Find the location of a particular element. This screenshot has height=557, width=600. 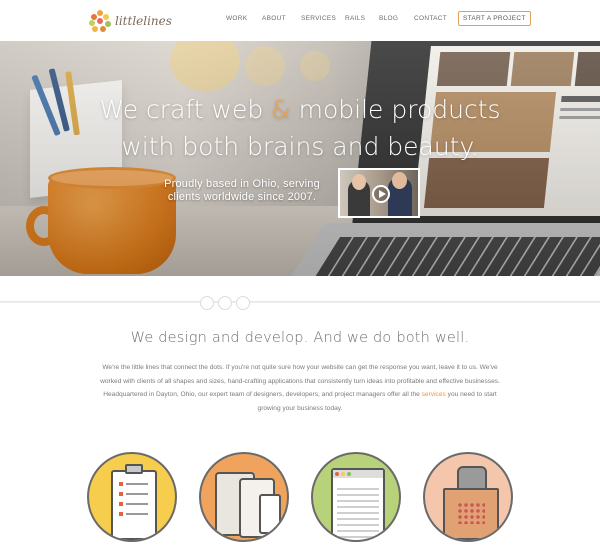

nav-work: WORK is located at coordinates (236, 18).